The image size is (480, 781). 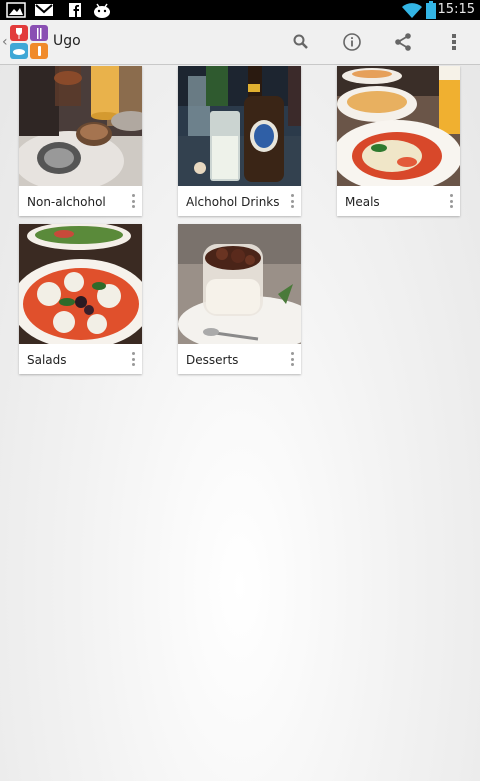 I want to click on category-label: Non-alchohol, so click(x=66, y=202).